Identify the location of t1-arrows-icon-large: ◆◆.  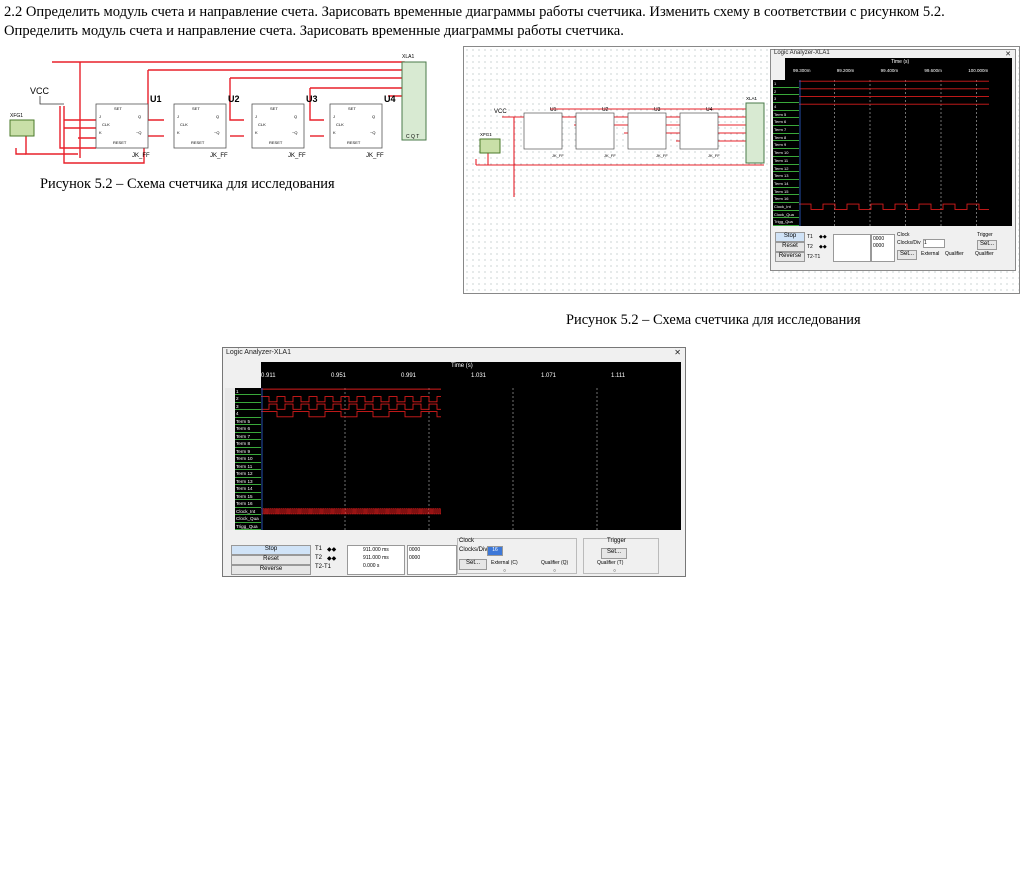
(331, 549).